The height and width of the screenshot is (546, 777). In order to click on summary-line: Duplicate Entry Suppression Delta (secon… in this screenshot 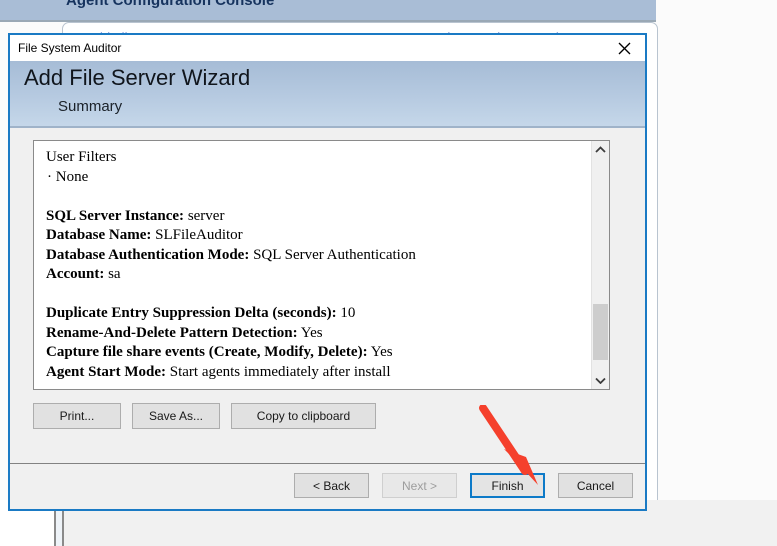, I will do `click(316, 314)`.